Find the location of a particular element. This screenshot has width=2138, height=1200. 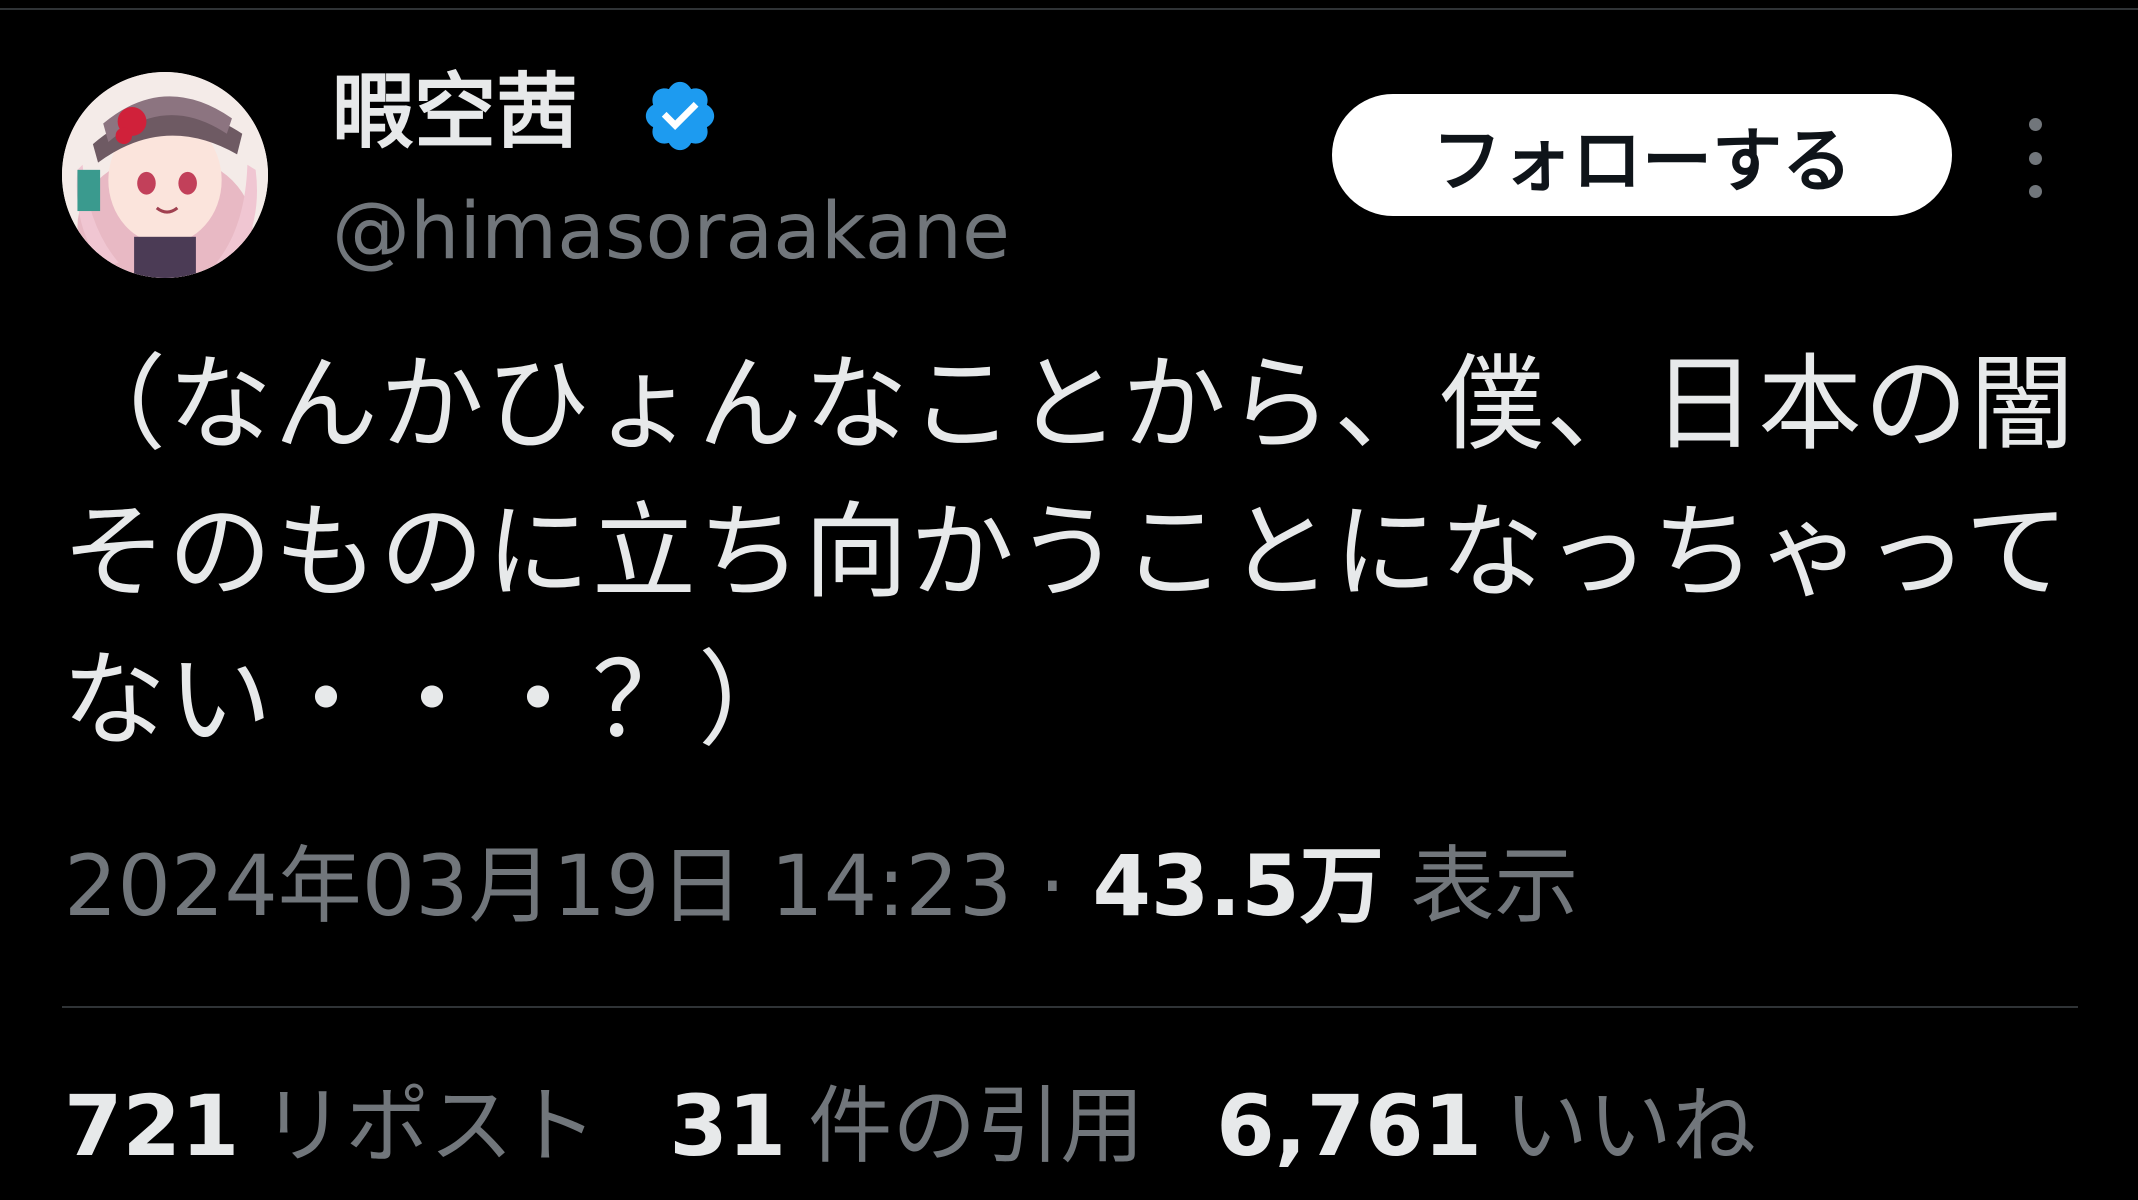

reposts-label: リポスト is located at coordinates (429, 1126).